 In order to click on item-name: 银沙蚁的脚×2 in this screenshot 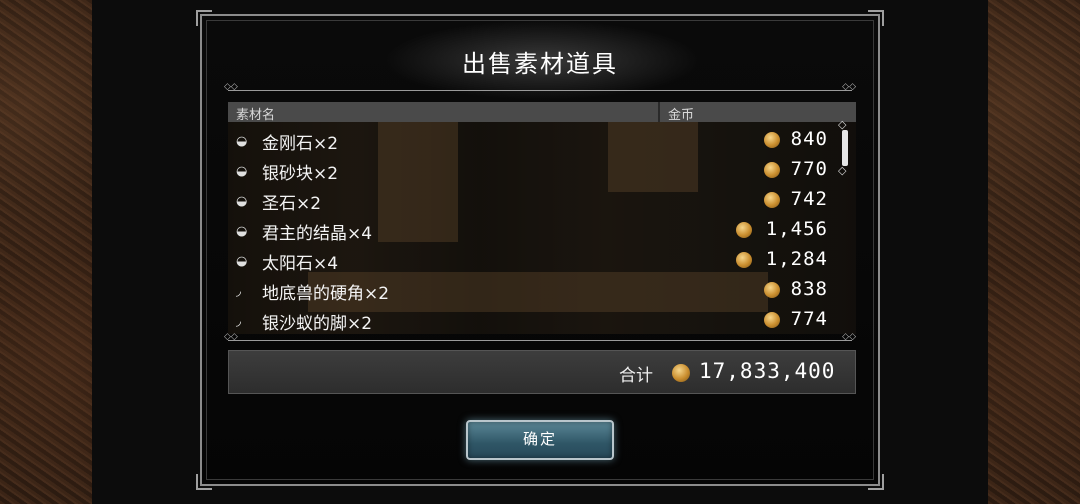, I will do `click(317, 324)`.